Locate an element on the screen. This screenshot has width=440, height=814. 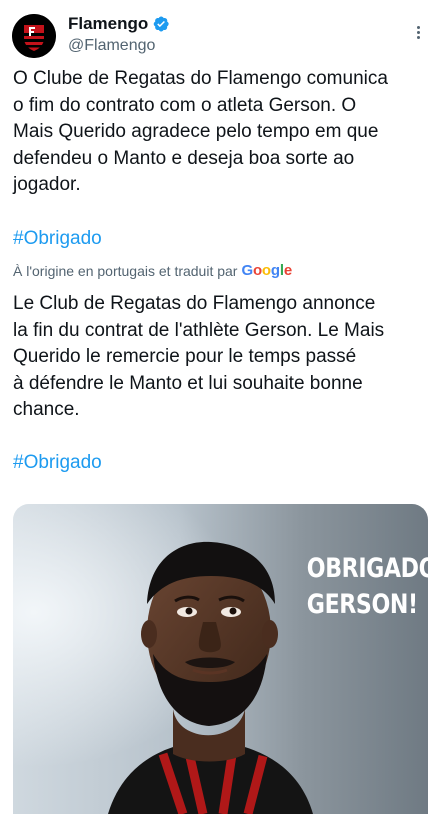
media-overlay-text: OBRIGADO, GERSON! is located at coordinates (367, 587).